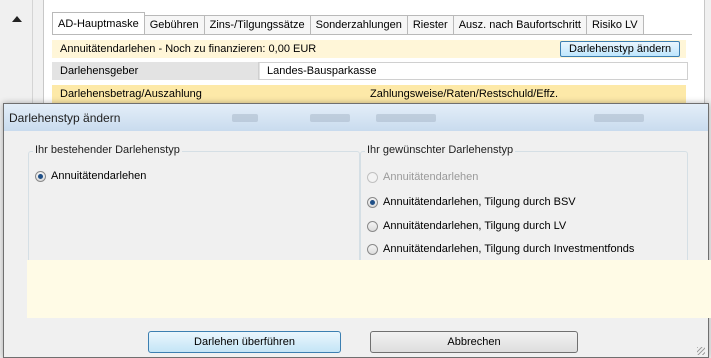  I want to click on radio-label: Annuitätendarlehen, Tilgung durch LV, so click(475, 226).